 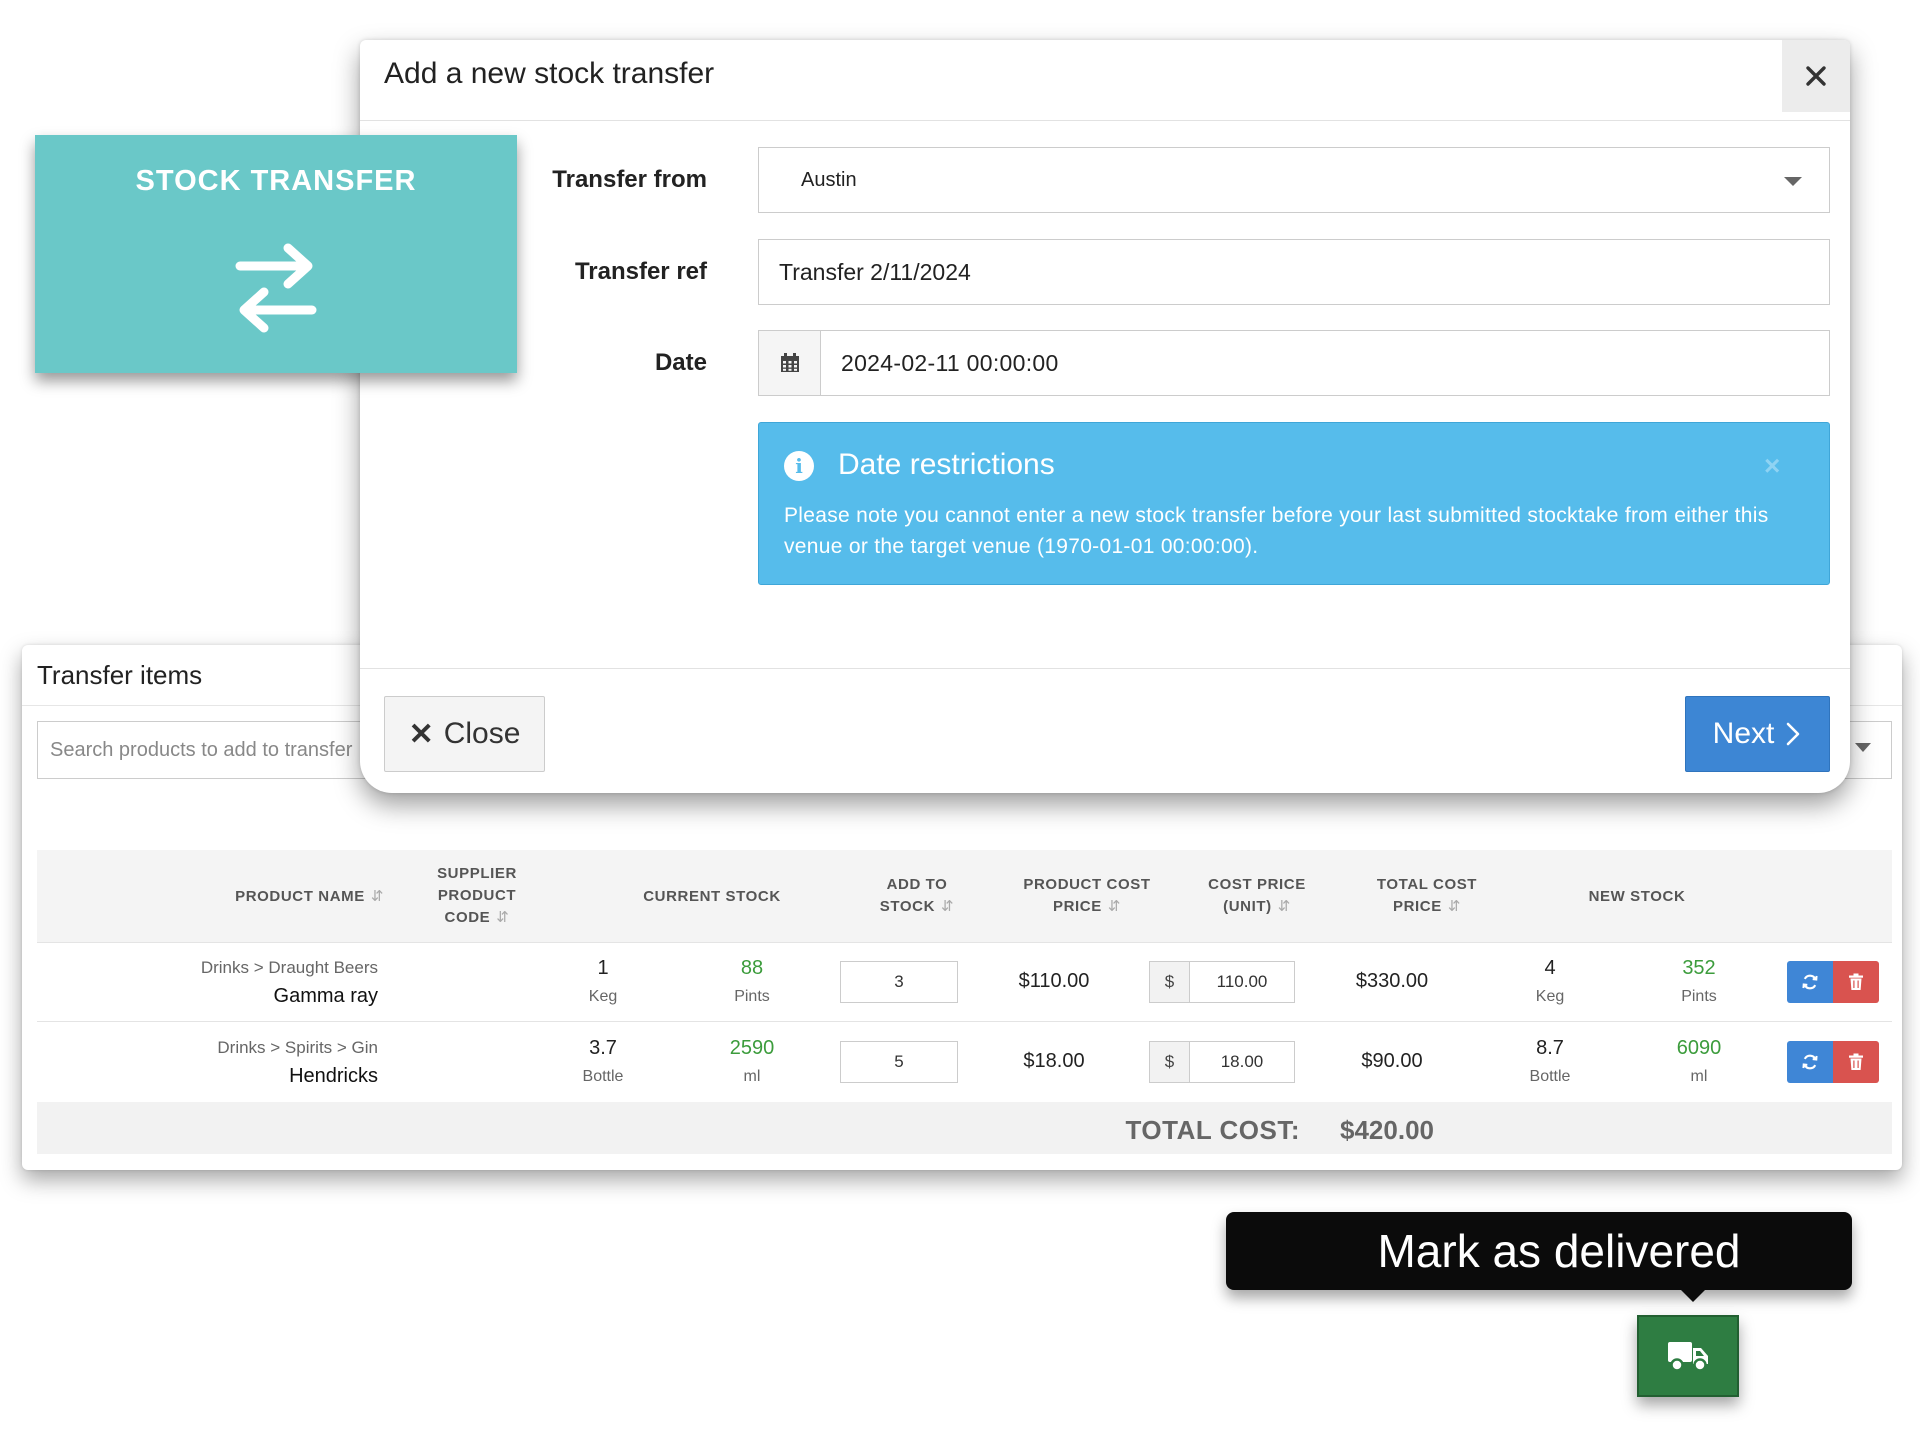 What do you see at coordinates (1793, 734) in the screenshot?
I see `chevron-right-icon` at bounding box center [1793, 734].